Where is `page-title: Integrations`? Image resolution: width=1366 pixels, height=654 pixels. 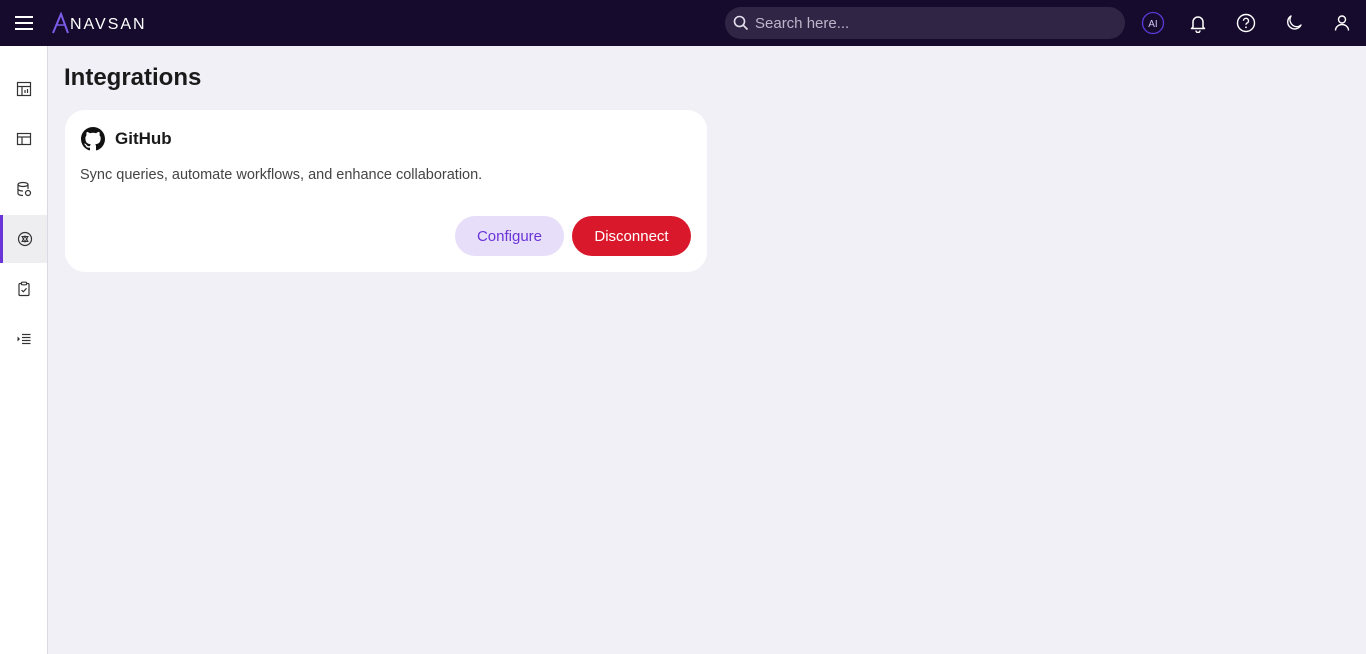 page-title: Integrations is located at coordinates (133, 77).